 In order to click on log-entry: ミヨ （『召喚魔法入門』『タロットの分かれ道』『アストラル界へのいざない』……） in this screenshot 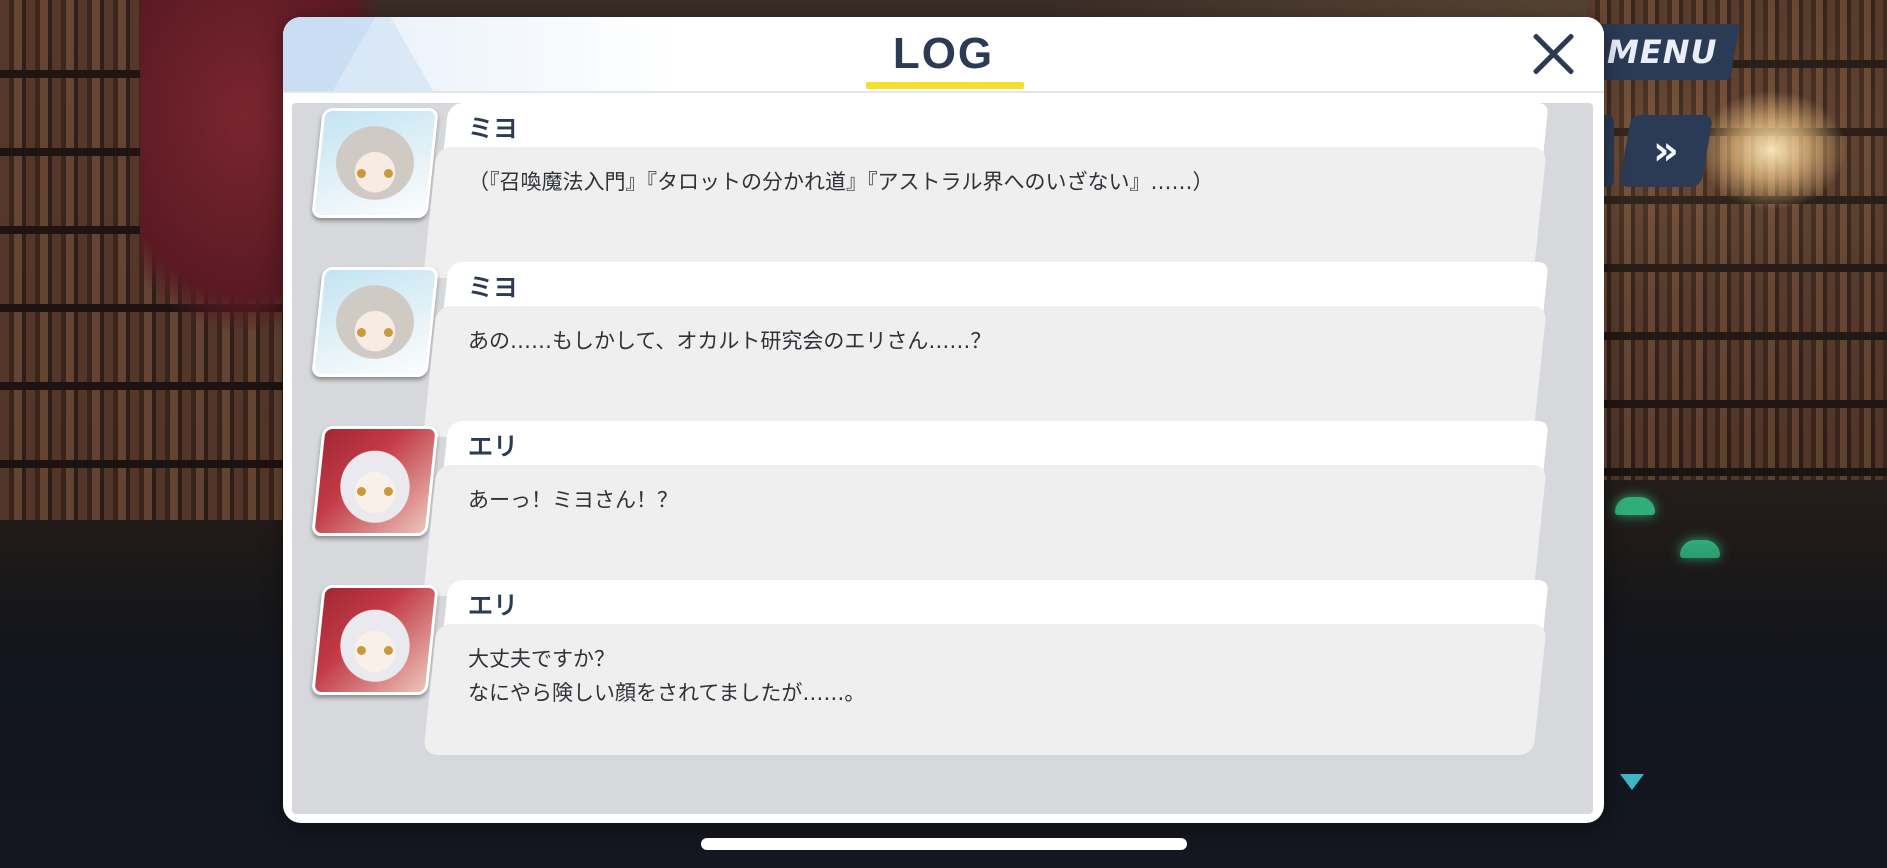, I will do `click(942, 193)`.